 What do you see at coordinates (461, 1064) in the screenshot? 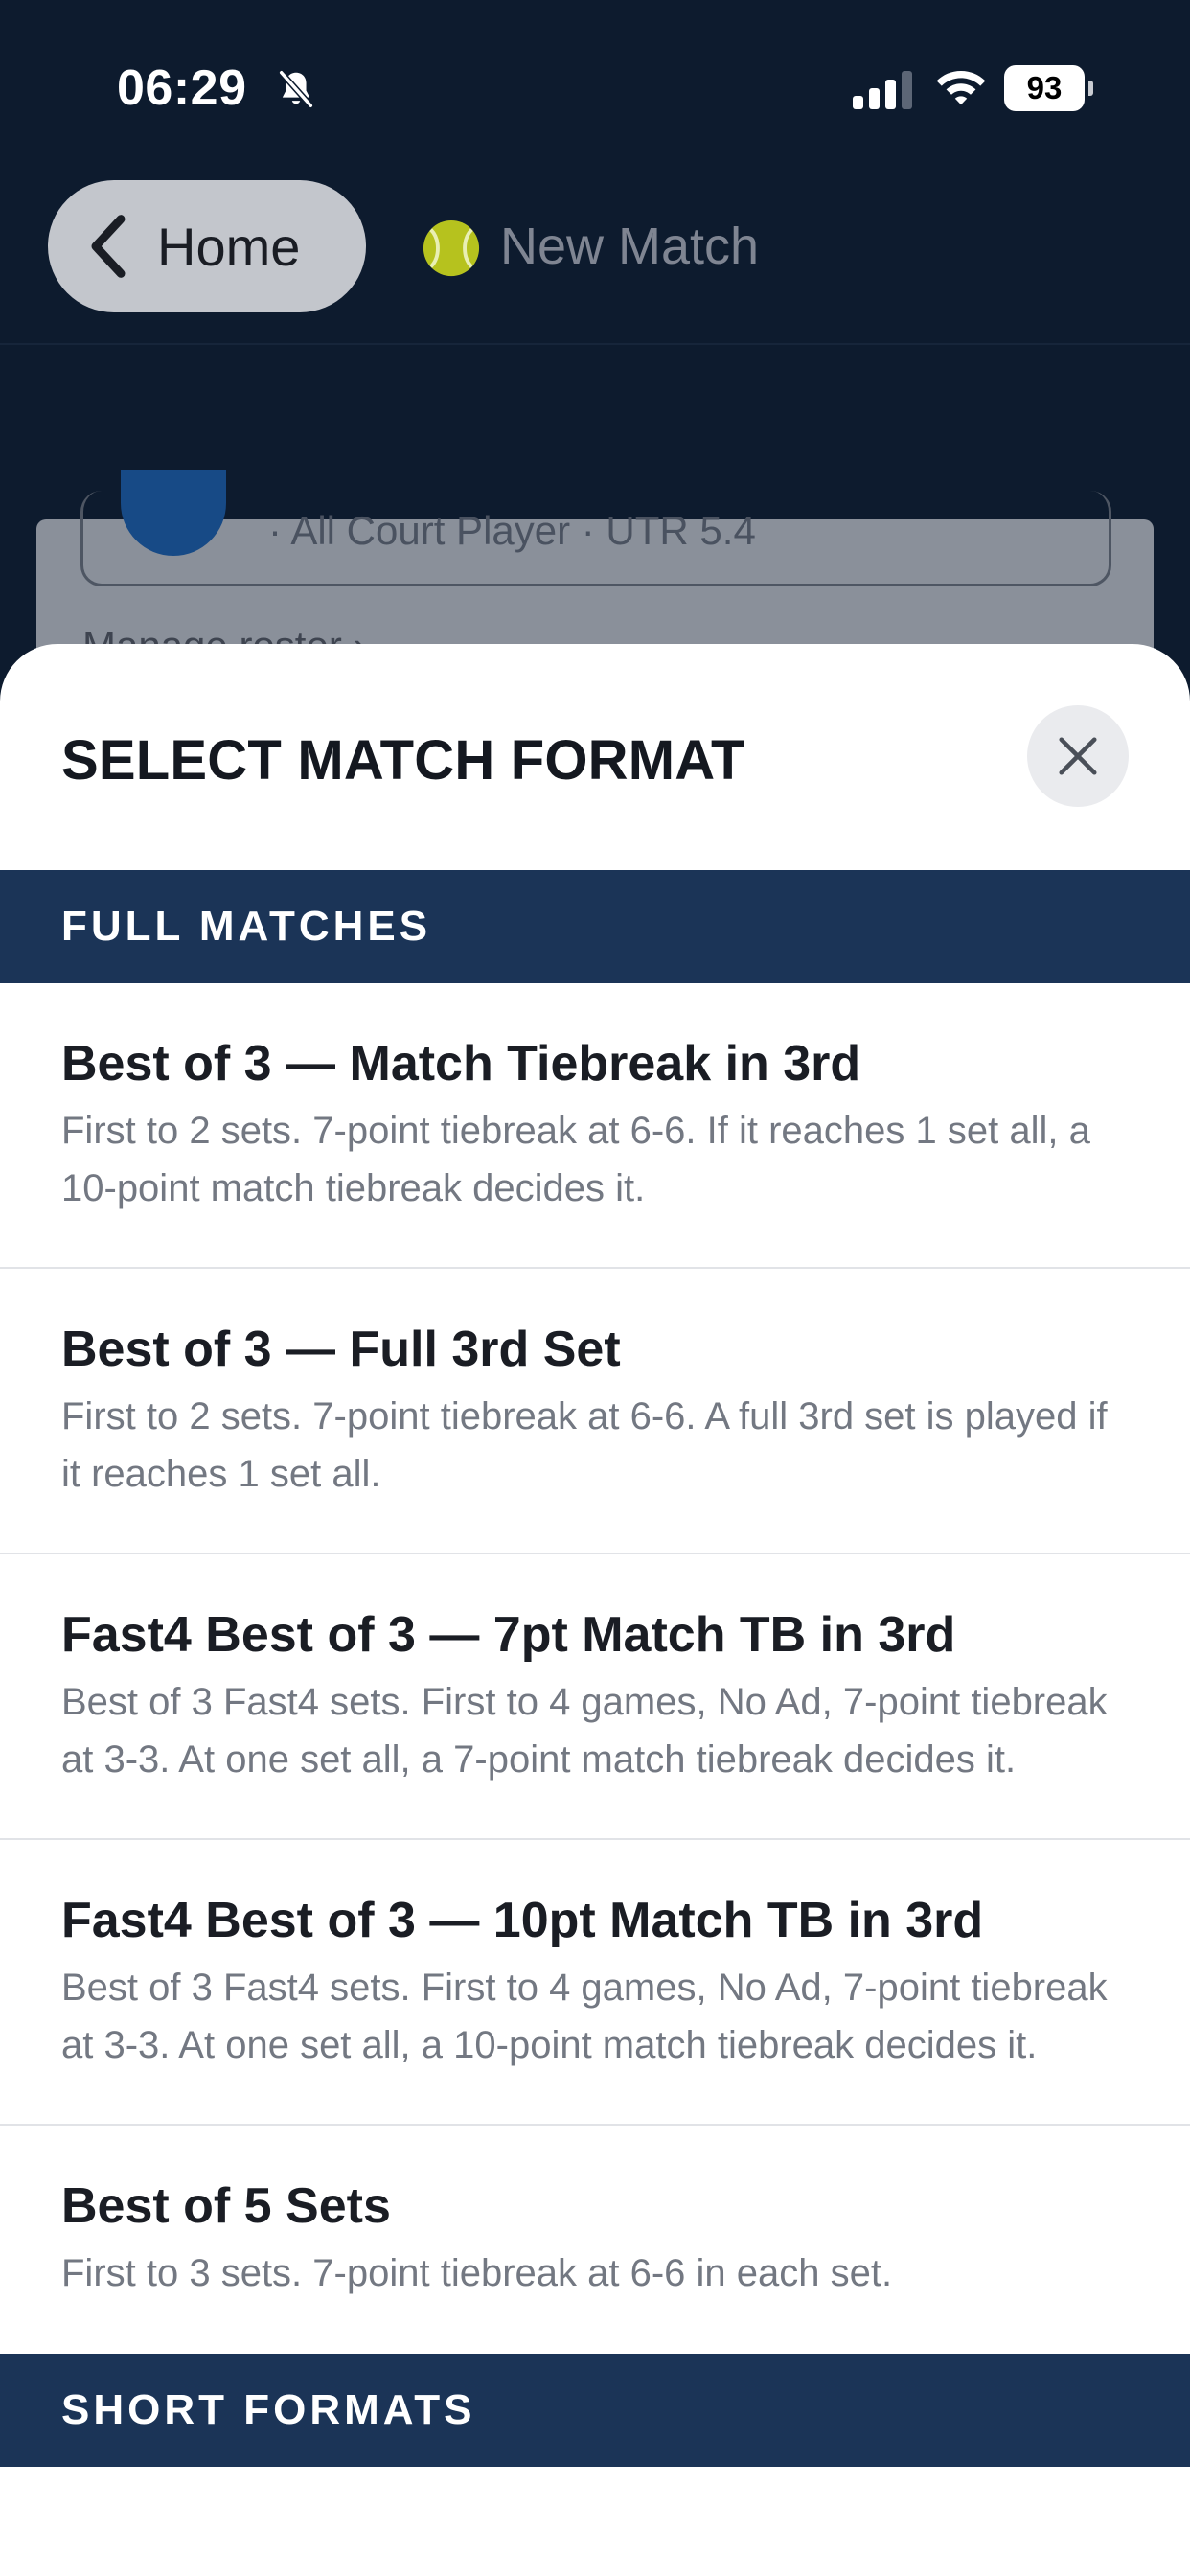
I see `format-title: Best of 3 — Match Tiebreak in 3rd` at bounding box center [461, 1064].